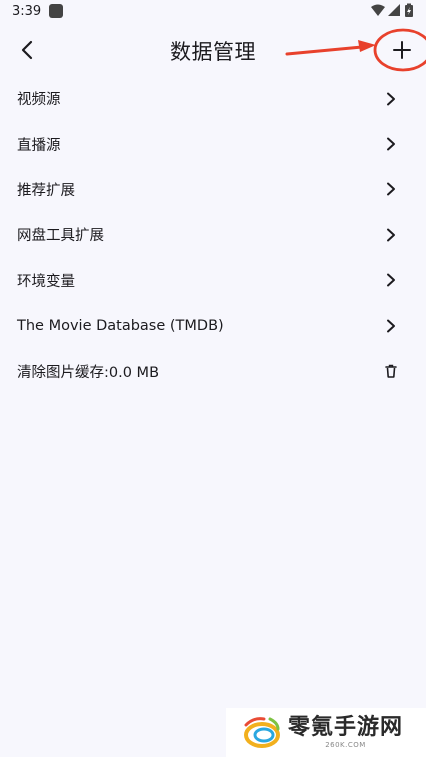 This screenshot has width=426, height=757. What do you see at coordinates (213, 189) in the screenshot?
I see `list-item-recommended-extensions: 推荐扩展` at bounding box center [213, 189].